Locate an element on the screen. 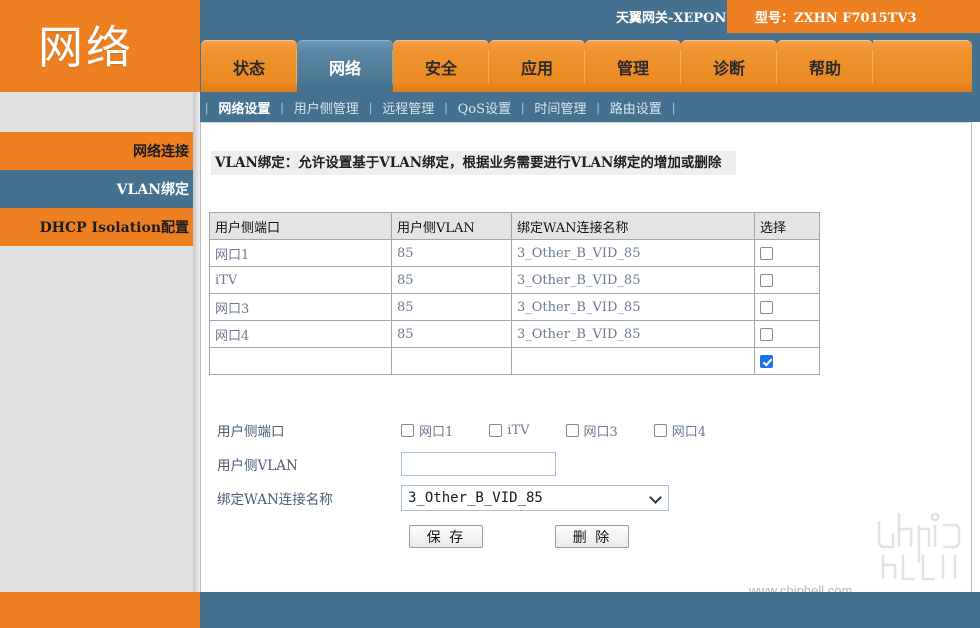 The width and height of the screenshot is (980, 628). port-checkbox-label: 网口4 is located at coordinates (689, 432).